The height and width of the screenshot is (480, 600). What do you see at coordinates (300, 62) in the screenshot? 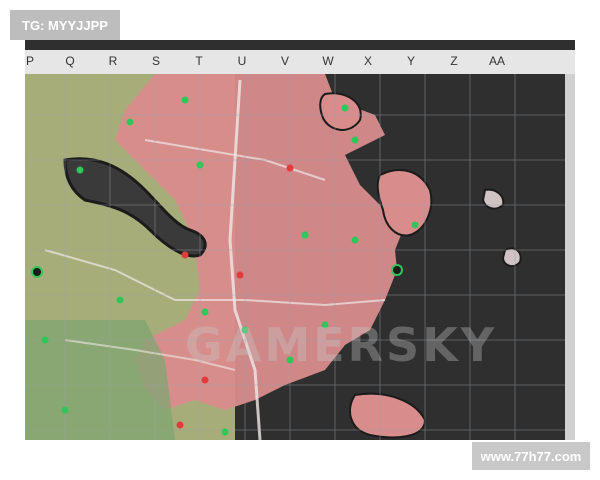
I see `grid-column-ruler: P Q R S T U V W X Y Z AA` at bounding box center [300, 62].